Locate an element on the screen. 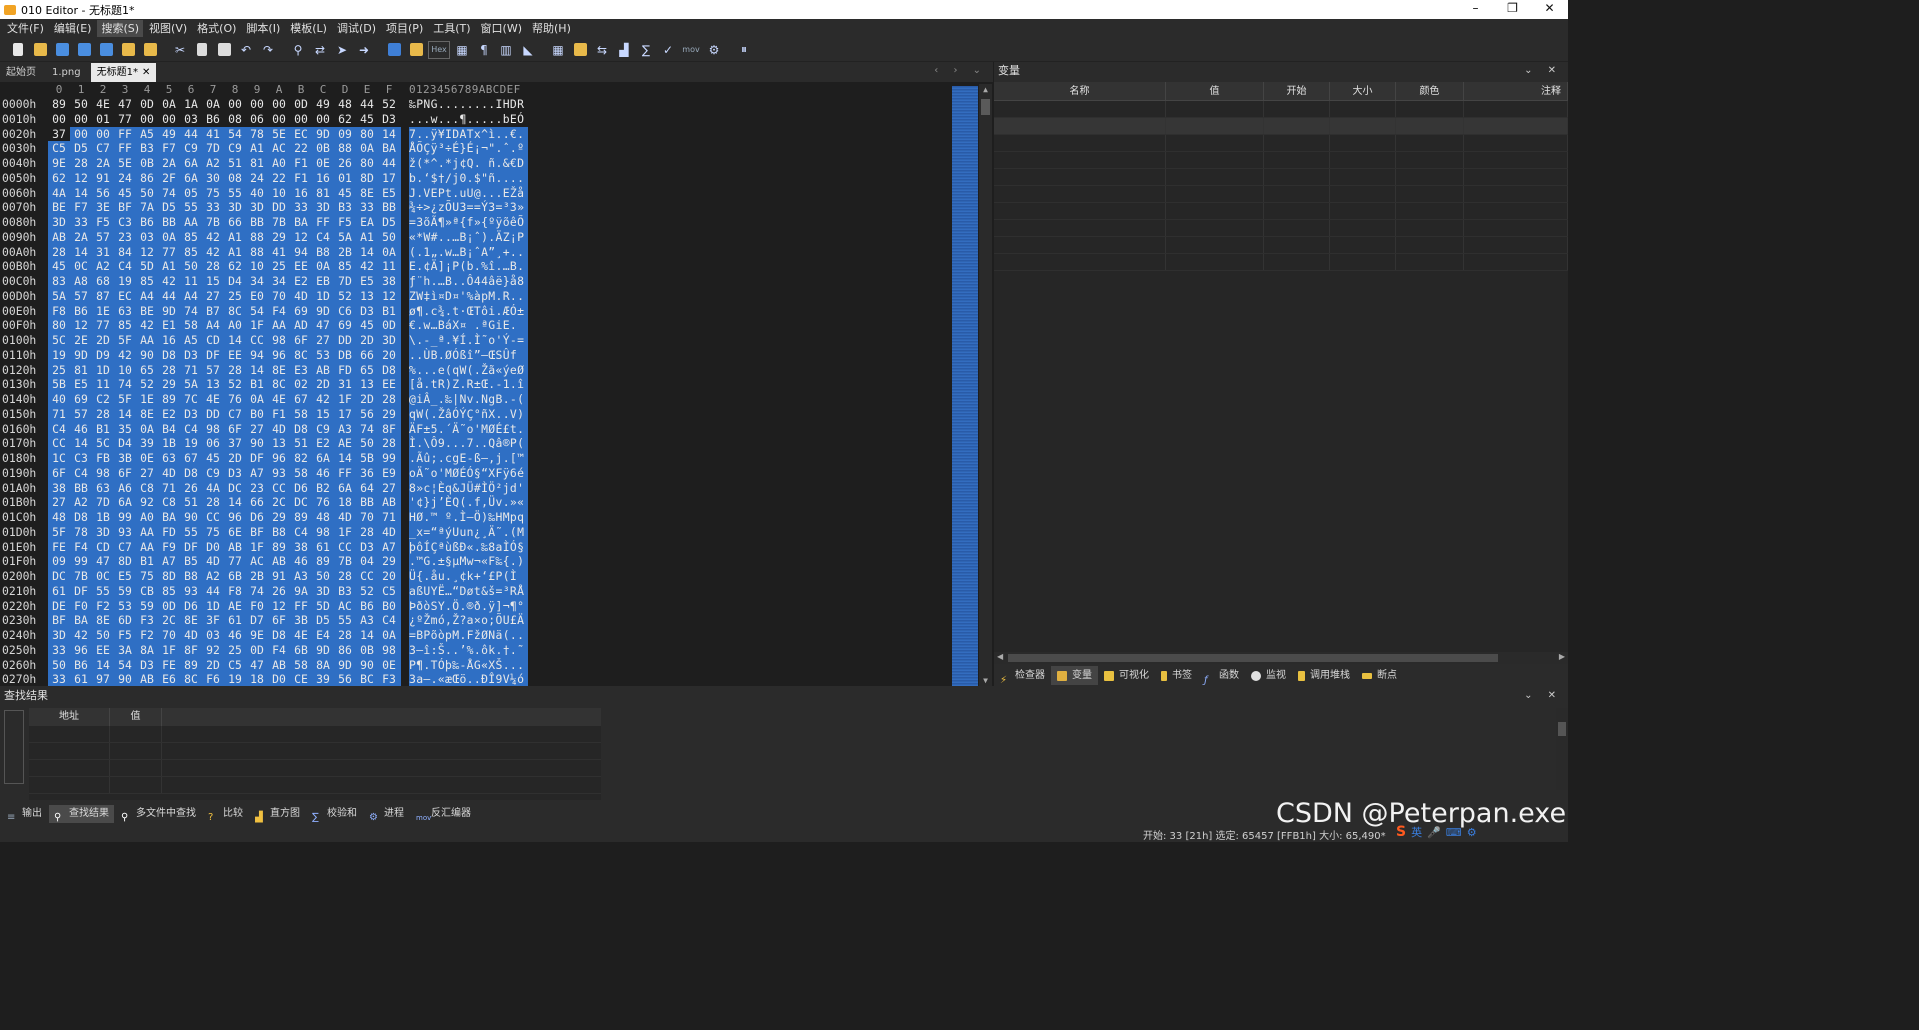 The width and height of the screenshot is (1919, 1030). hex-byte: 11 is located at coordinates (389, 266).